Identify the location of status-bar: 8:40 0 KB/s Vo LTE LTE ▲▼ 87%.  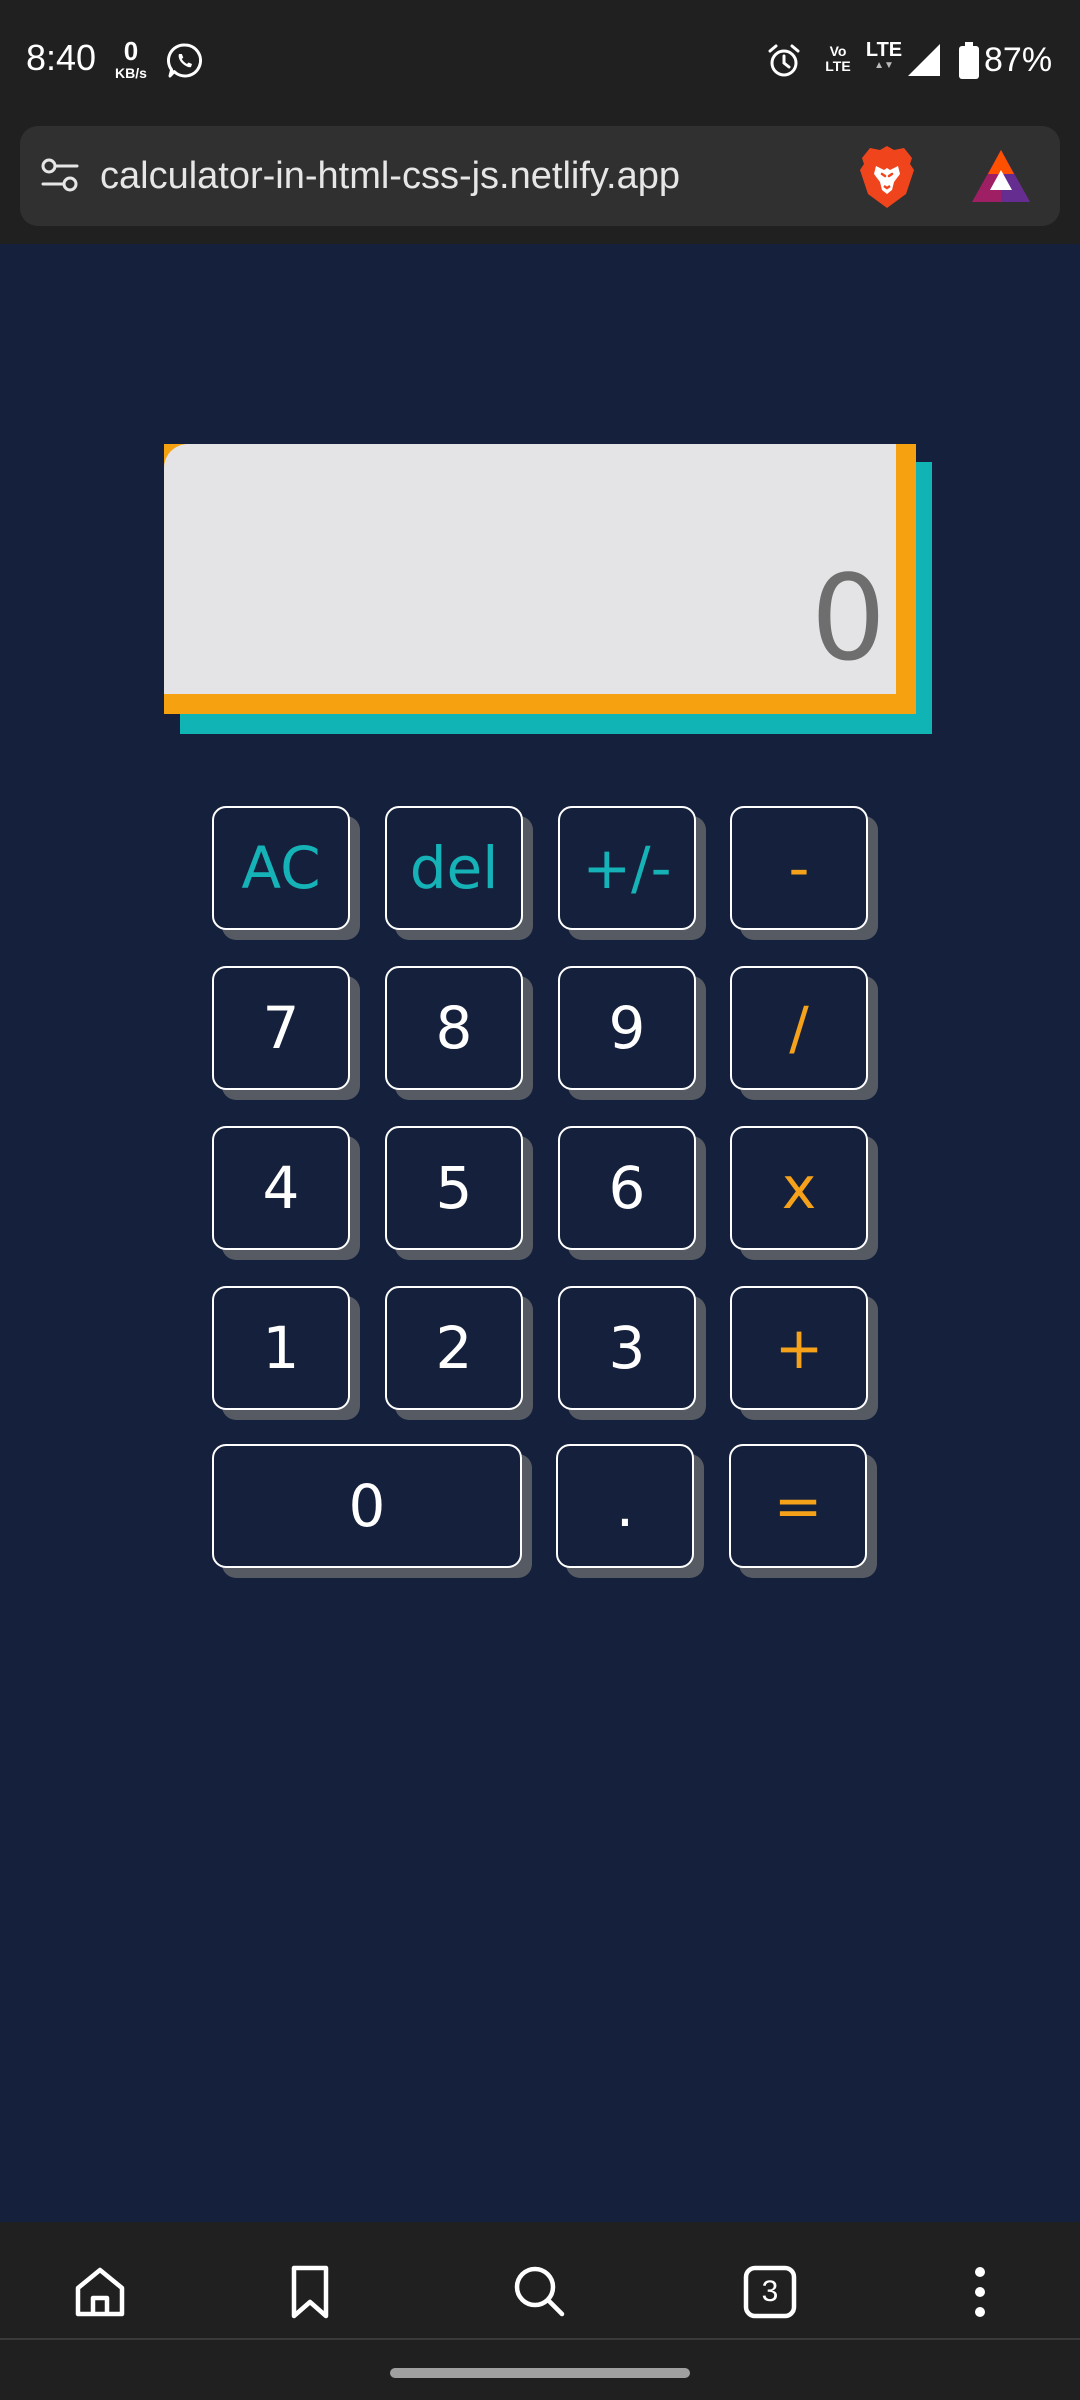
(540, 61).